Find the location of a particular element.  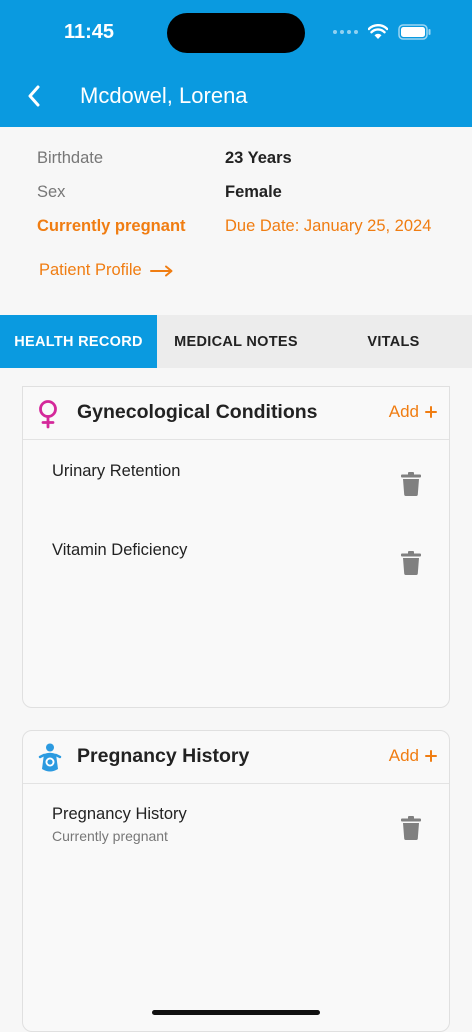

home-indicator is located at coordinates (236, 1012).